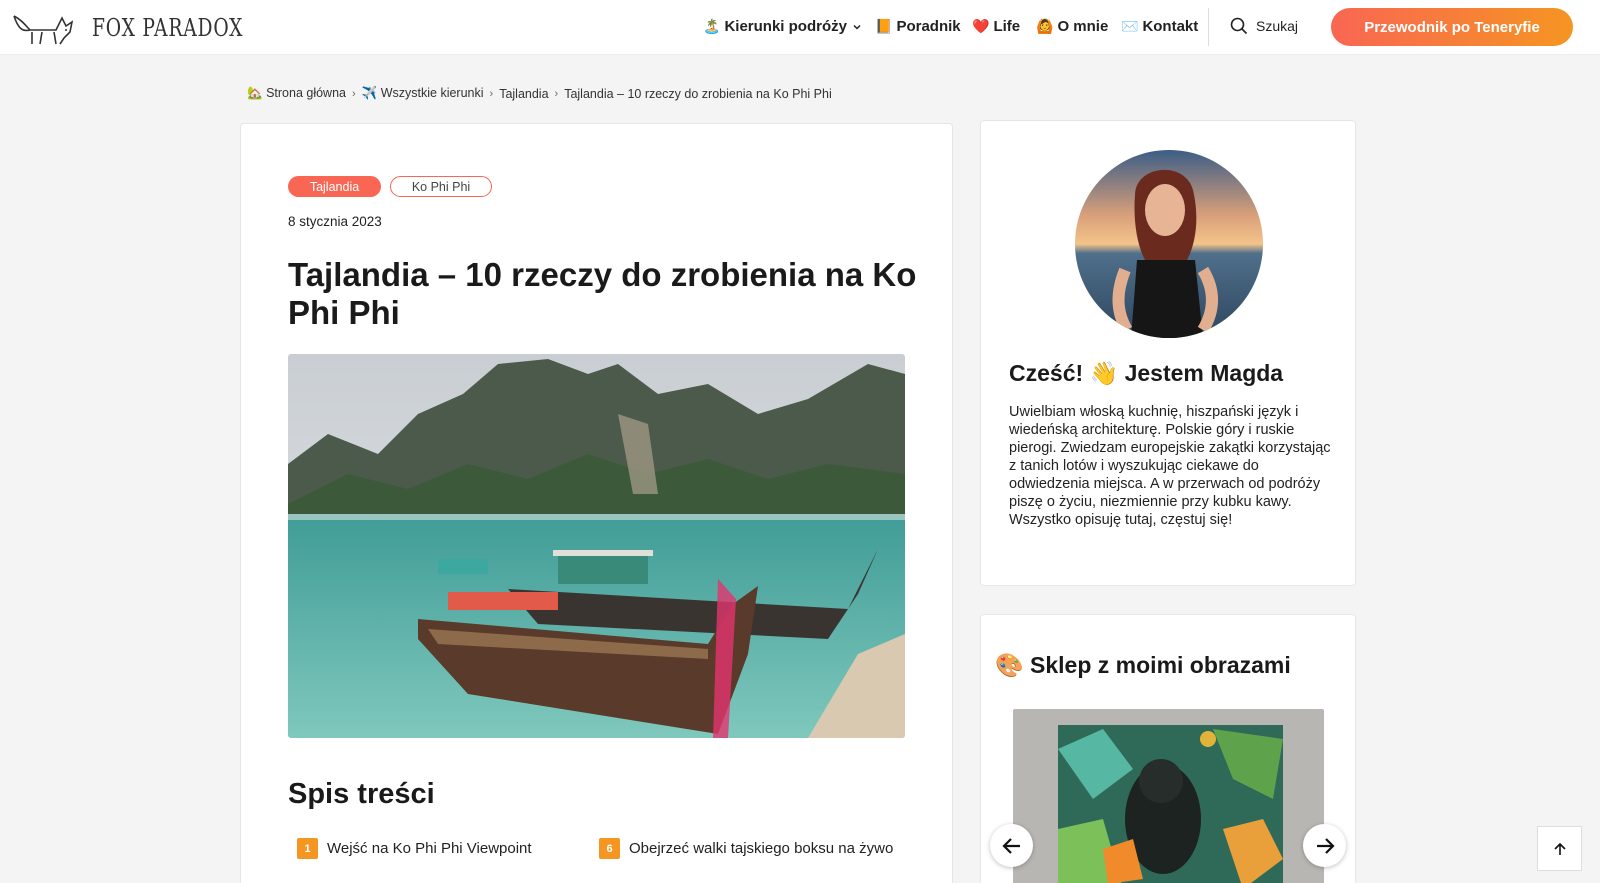  I want to click on tenerife-guide-button: Przewodnik po Teneryfie, so click(1452, 27).